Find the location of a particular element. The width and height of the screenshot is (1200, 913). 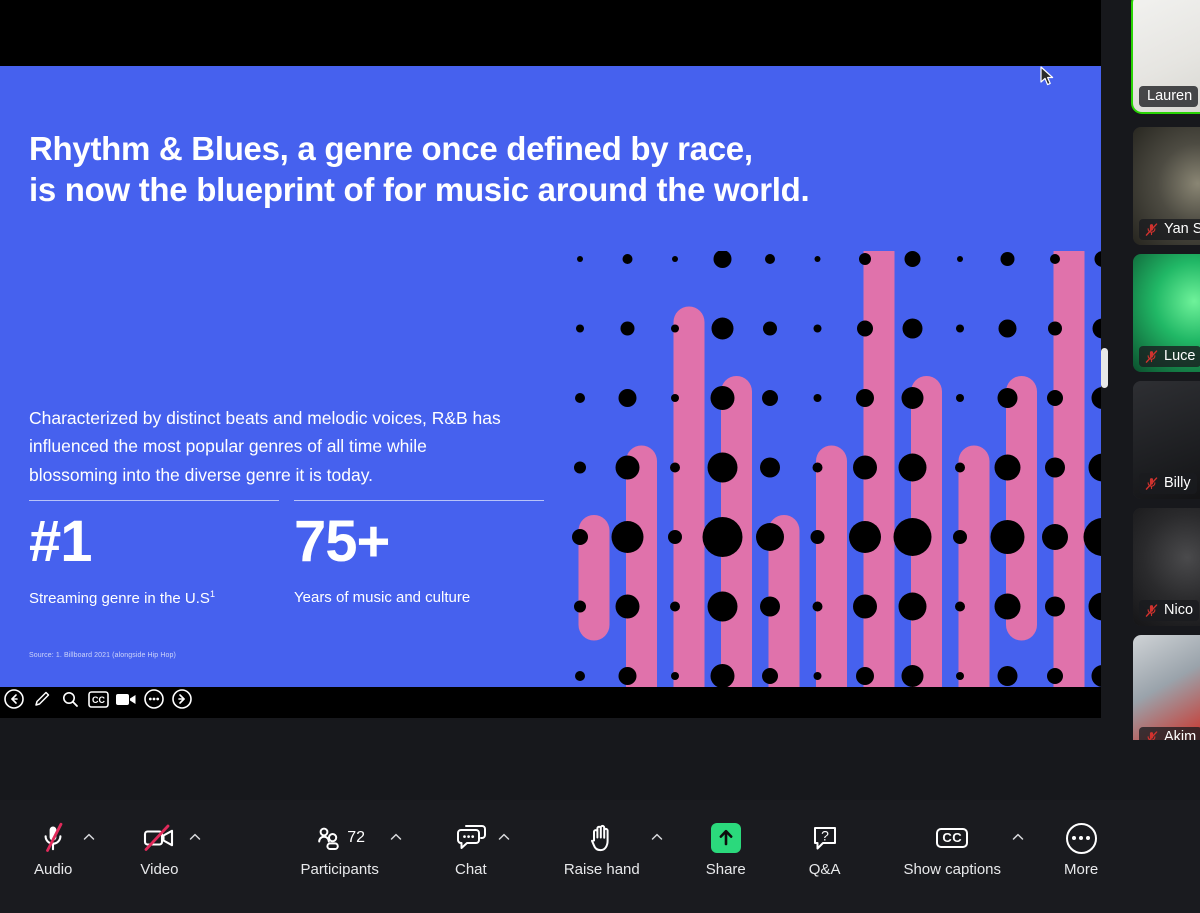

video-label: Video is located at coordinates (159, 869).